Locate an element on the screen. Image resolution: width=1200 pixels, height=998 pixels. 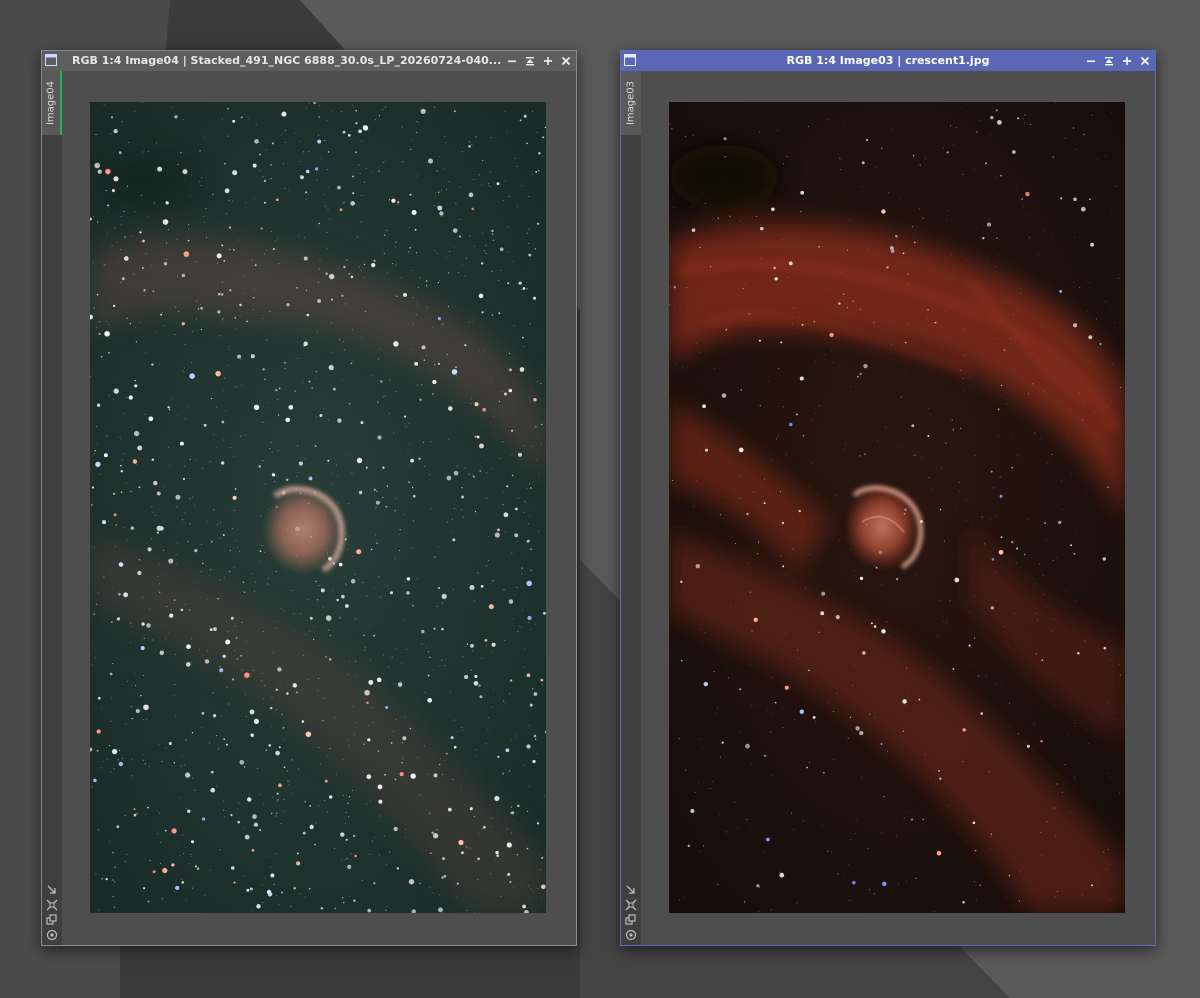
window-titlebar: RGB 1:4 Image03 | crescent1.jpg is located at coordinates (888, 61).